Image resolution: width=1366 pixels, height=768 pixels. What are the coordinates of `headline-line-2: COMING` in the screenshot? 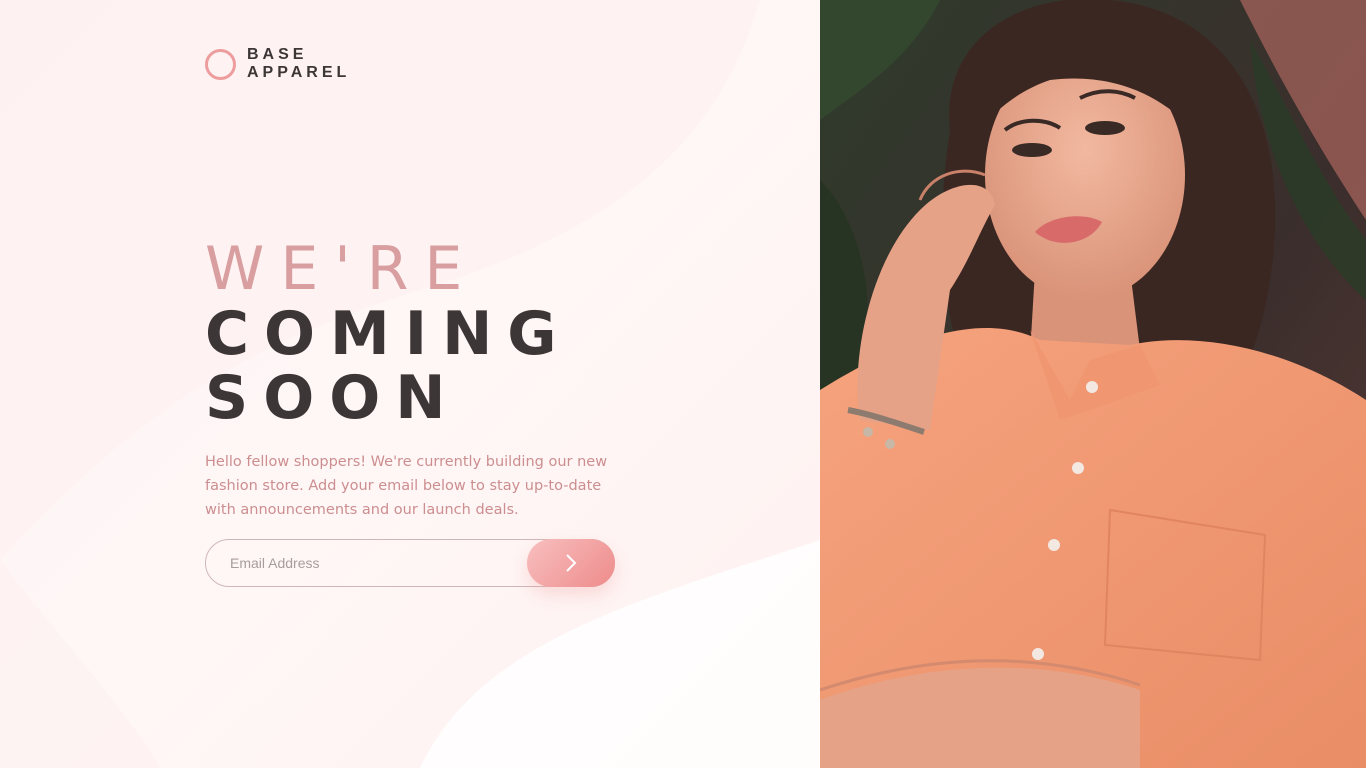 It's located at (388, 334).